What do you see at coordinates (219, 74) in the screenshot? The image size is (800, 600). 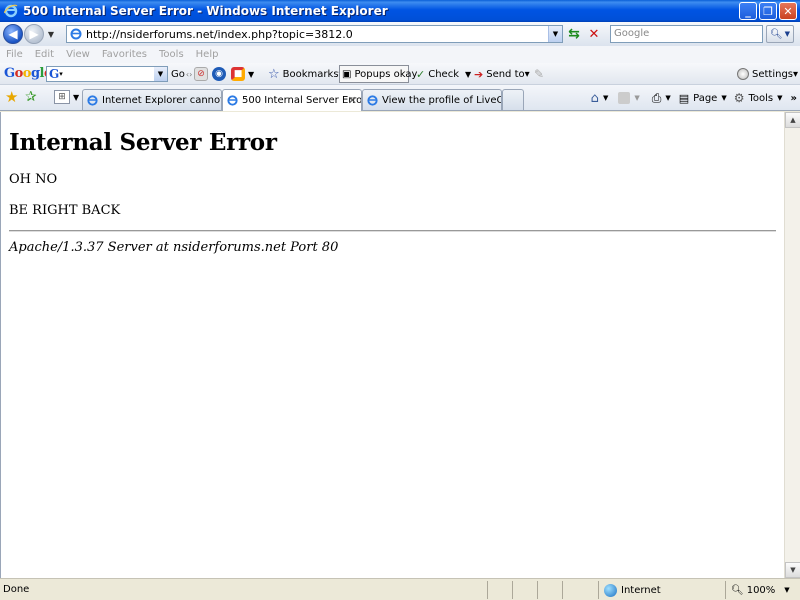 I see `news-icon: ◉` at bounding box center [219, 74].